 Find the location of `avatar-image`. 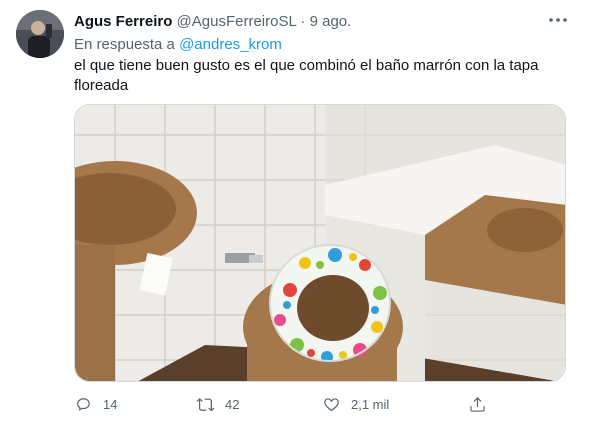

avatar-image is located at coordinates (40, 34).